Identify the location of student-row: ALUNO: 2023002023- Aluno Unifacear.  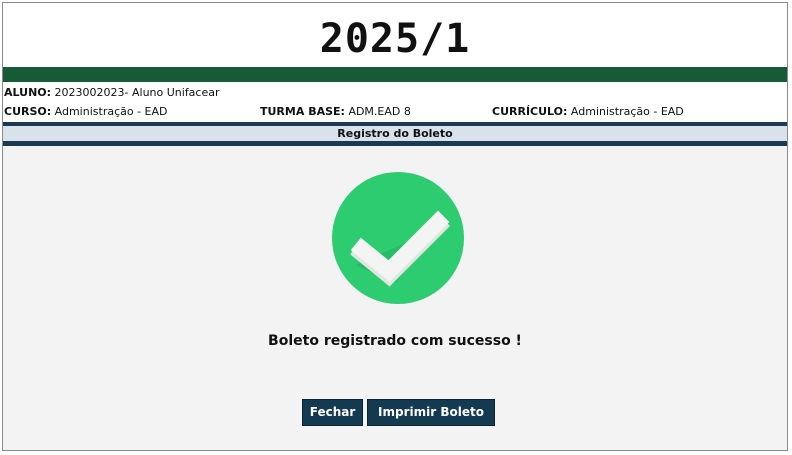
(112, 92).